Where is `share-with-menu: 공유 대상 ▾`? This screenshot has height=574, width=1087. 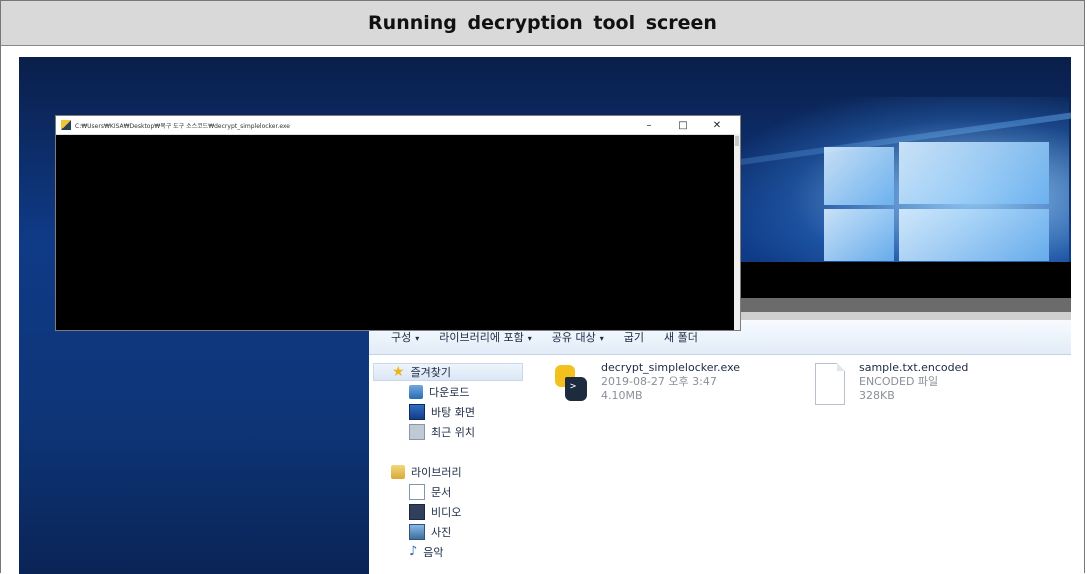 share-with-menu: 공유 대상 ▾ is located at coordinates (578, 337).